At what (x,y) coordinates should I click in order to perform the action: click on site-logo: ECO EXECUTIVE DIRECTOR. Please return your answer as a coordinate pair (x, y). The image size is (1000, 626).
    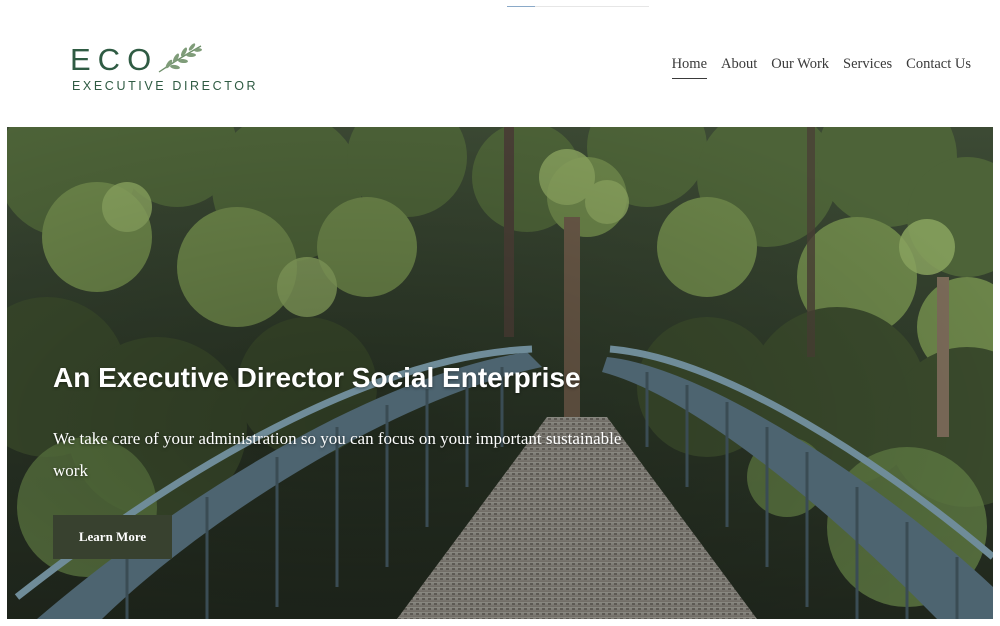
    Looking at the image, I should click on (165, 70).